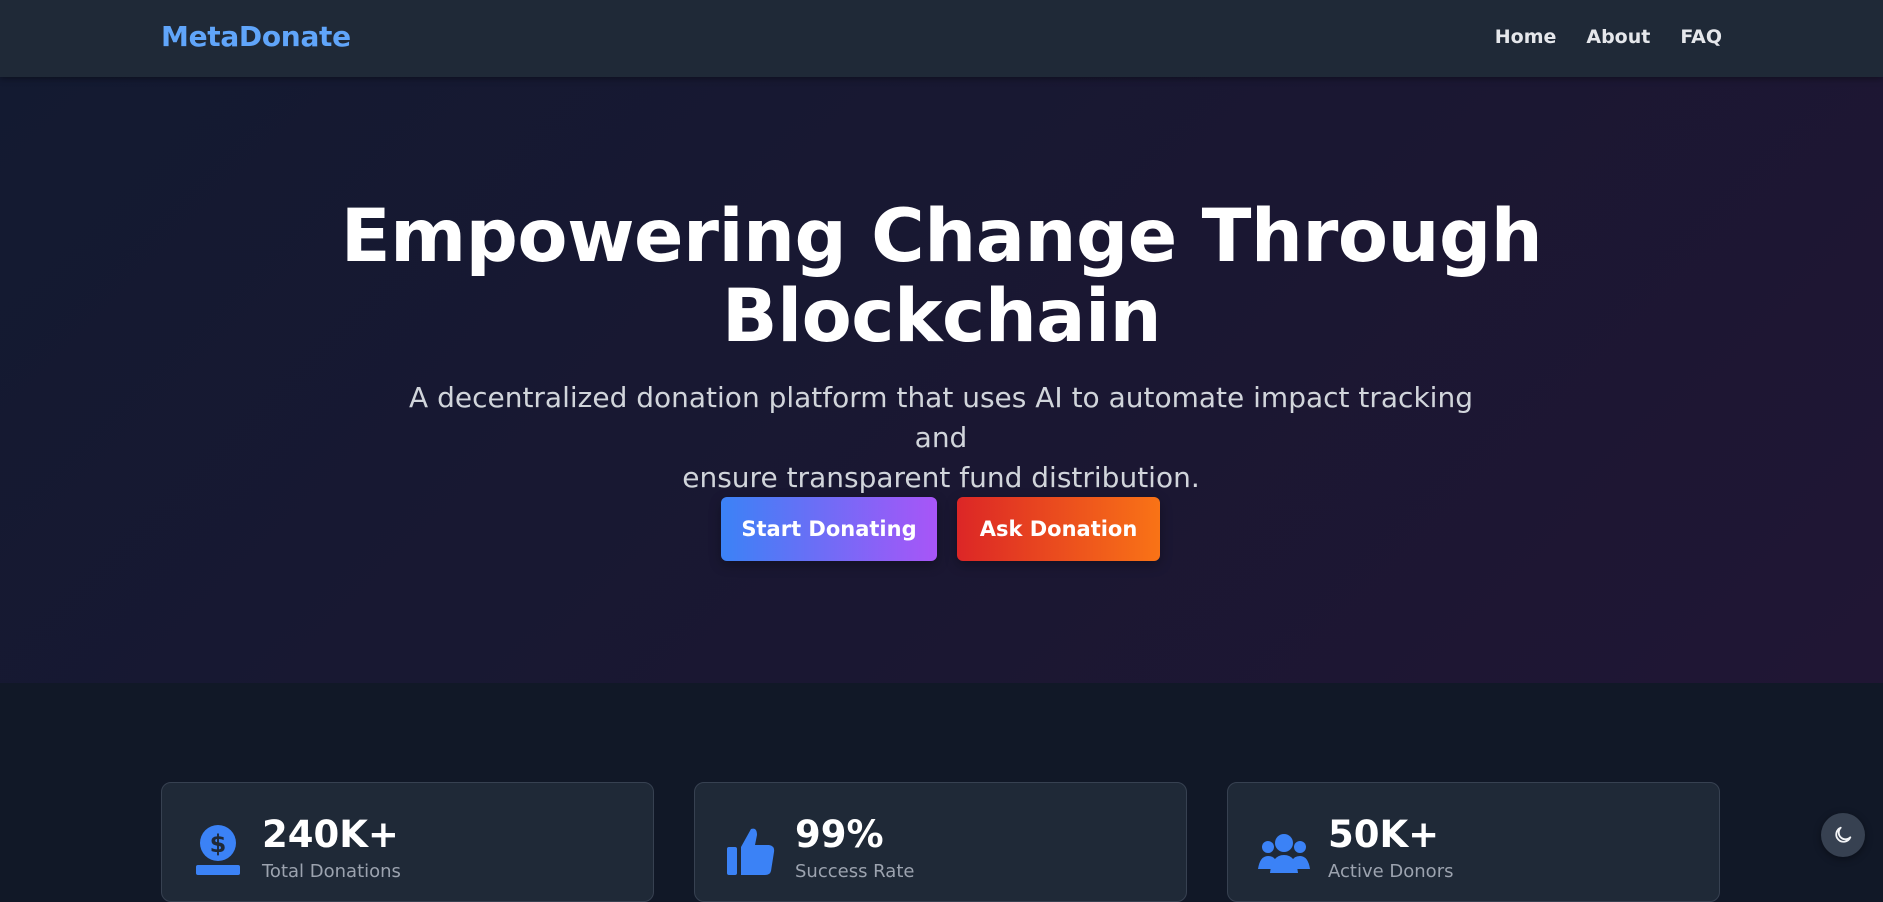 Image resolution: width=1883 pixels, height=902 pixels. Describe the element at coordinates (941, 236) in the screenshot. I see `hero-title-line-1: Empowering Change Through` at that location.